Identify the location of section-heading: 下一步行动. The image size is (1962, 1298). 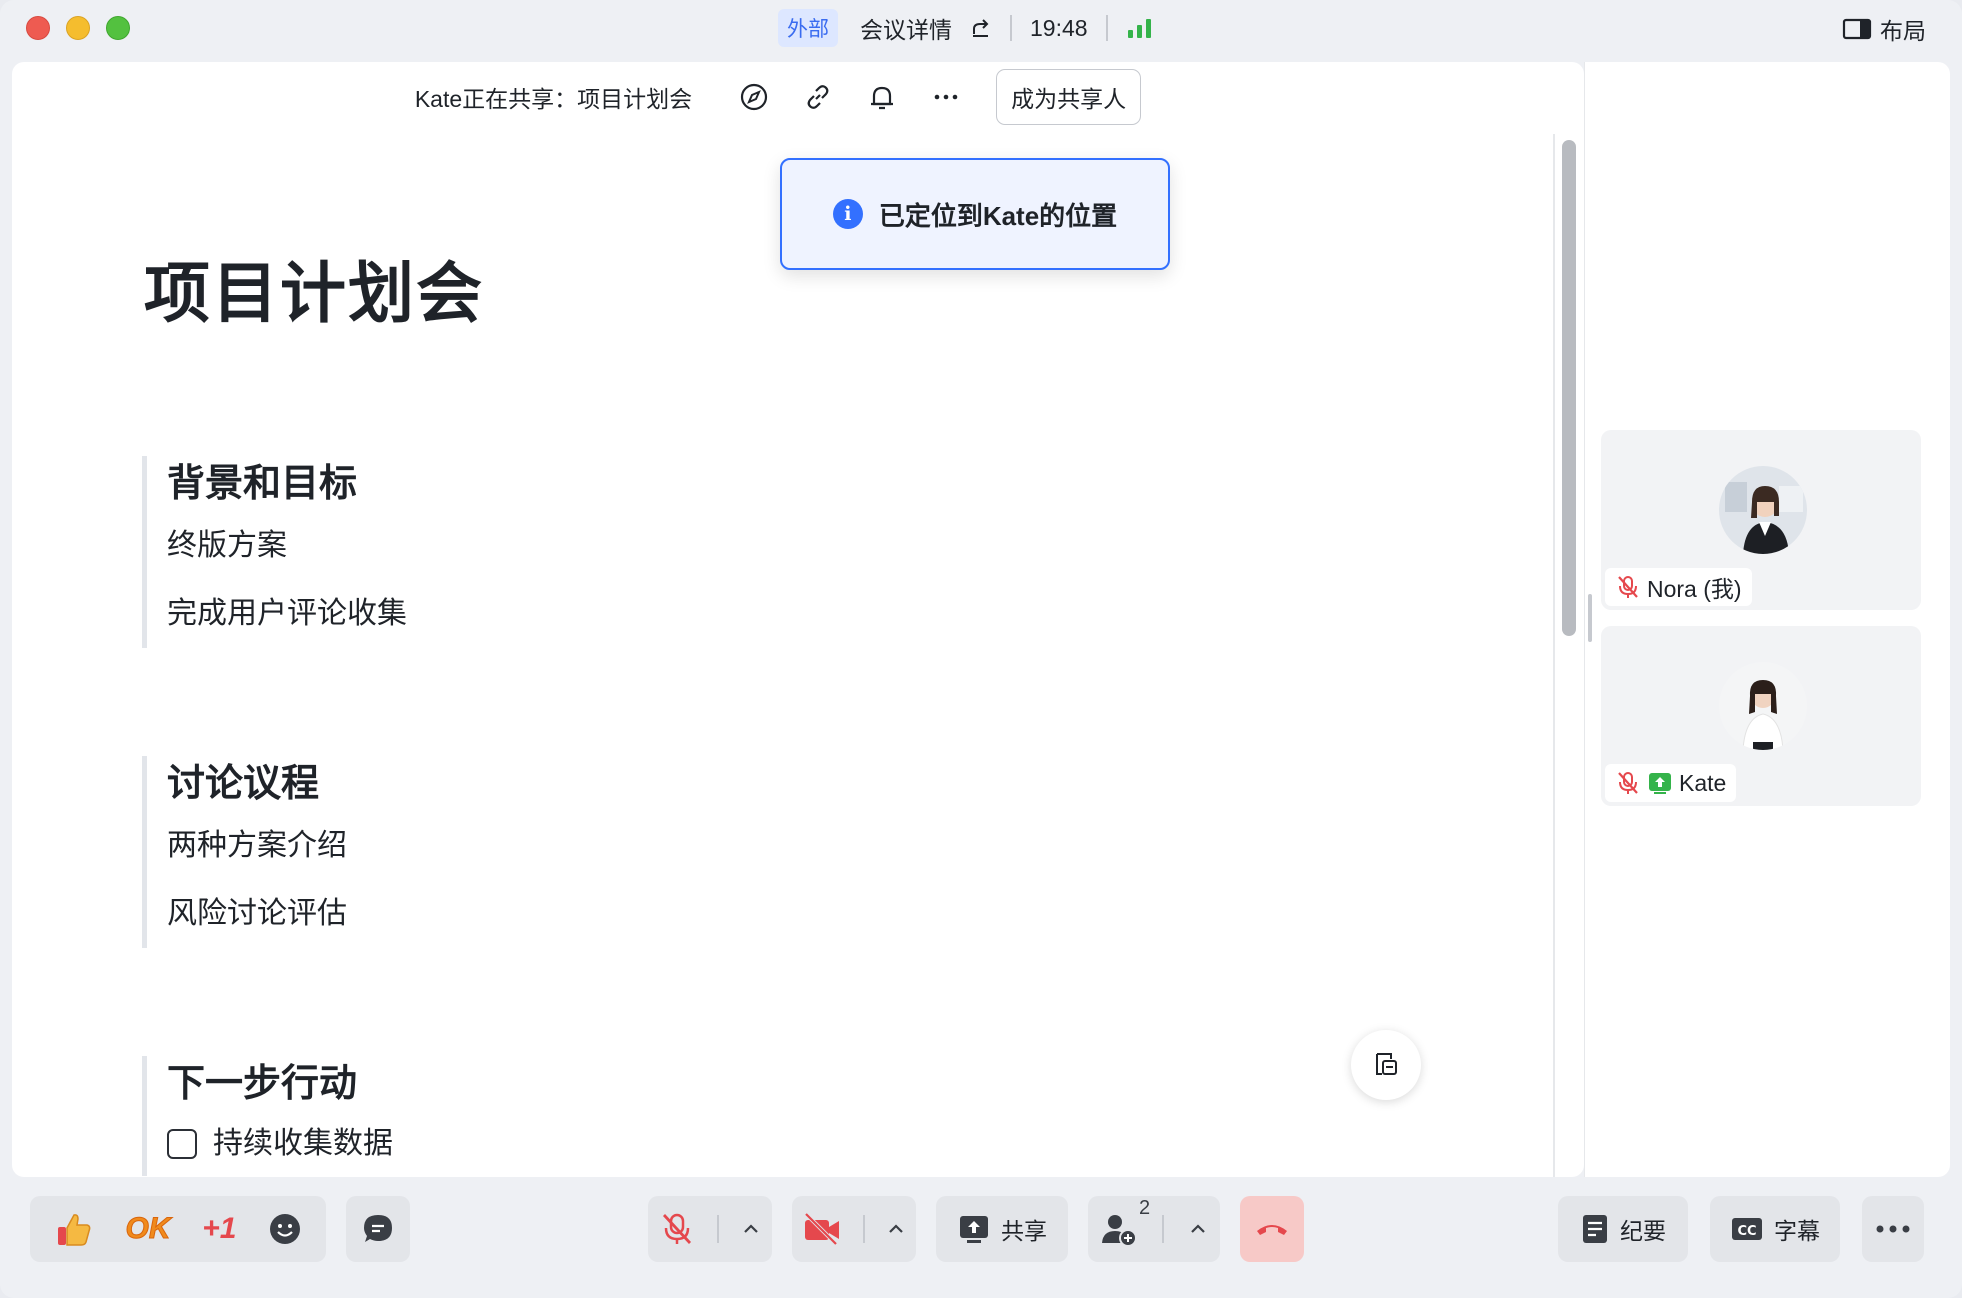
(262, 1084).